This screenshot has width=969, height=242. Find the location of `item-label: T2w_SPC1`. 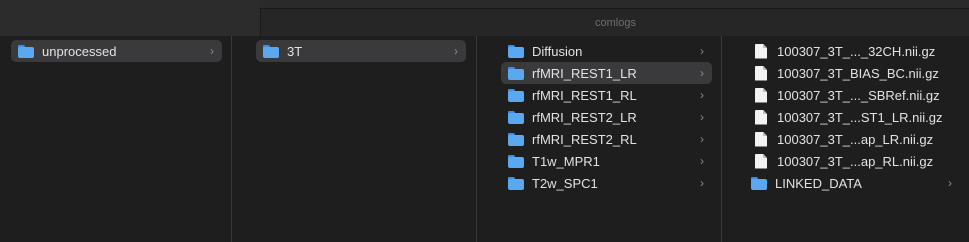

item-label: T2w_SPC1 is located at coordinates (565, 183).